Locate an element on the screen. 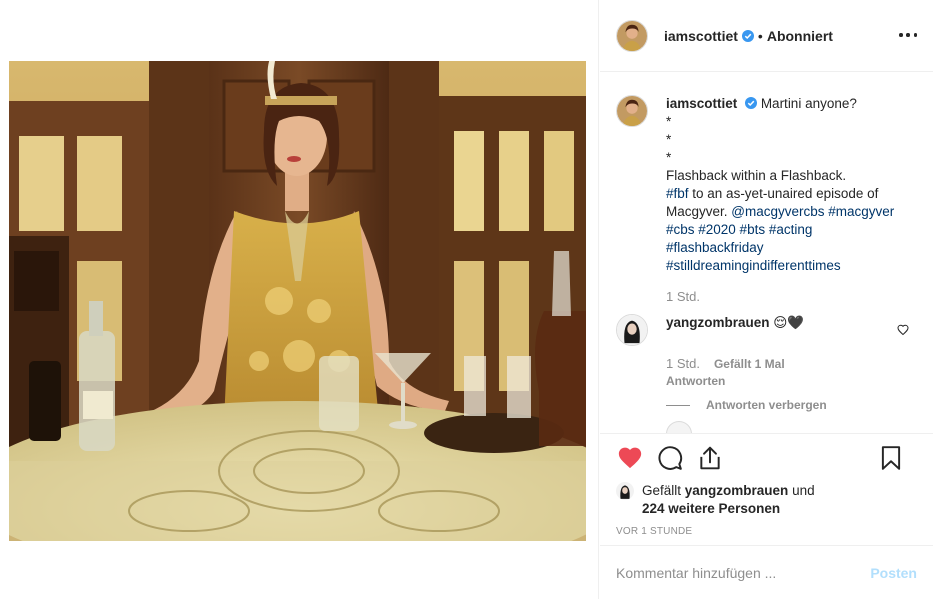  commenter-avatar is located at coordinates (632, 330).